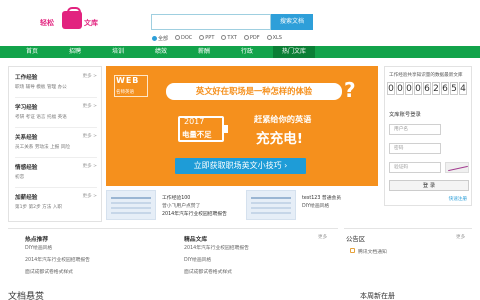 This screenshot has height=300, width=480. What do you see at coordinates (206, 39) in the screenshot?
I see `filter-ppt: PPT` at bounding box center [206, 39].